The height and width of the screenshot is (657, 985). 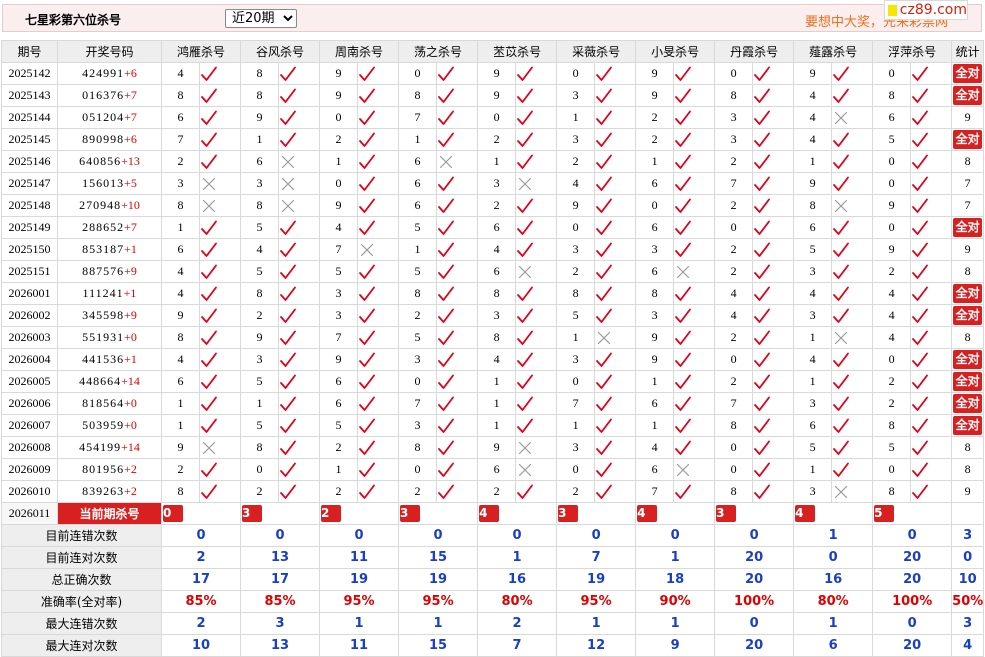 I want to click on period-range-select: 近20期, so click(x=261, y=18).